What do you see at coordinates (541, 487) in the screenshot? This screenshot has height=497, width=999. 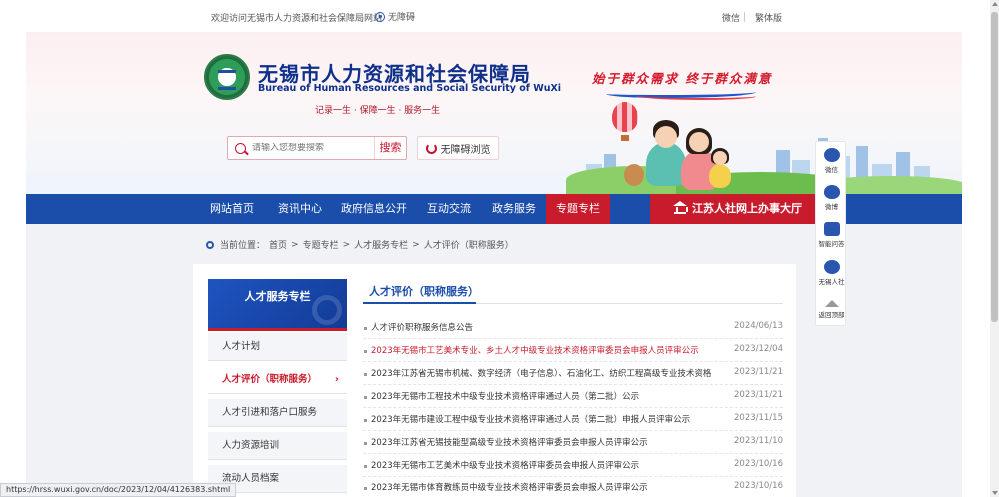 I see `list-item-title: 2023年无锡市体育教练员中级专业技术资格评审委员会申报人员评审公示` at bounding box center [541, 487].